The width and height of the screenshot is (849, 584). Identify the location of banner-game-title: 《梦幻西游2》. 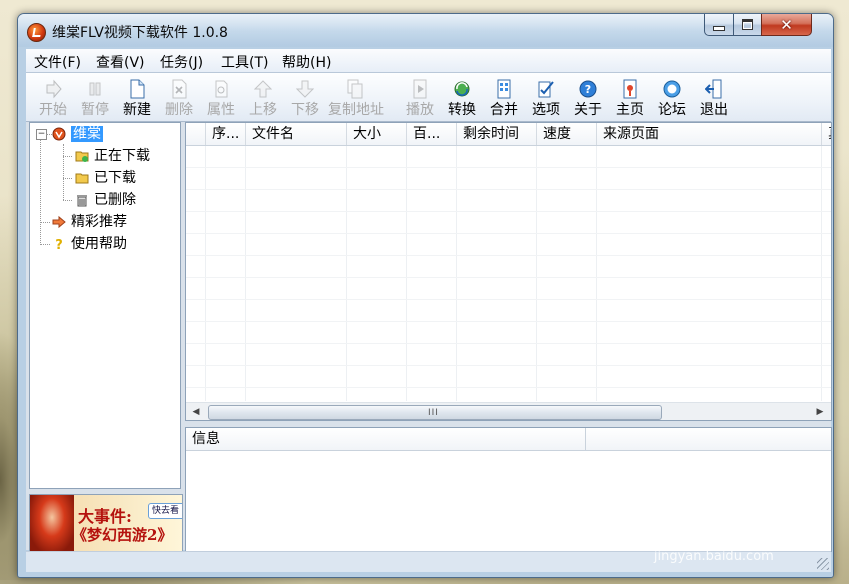
(122, 535).